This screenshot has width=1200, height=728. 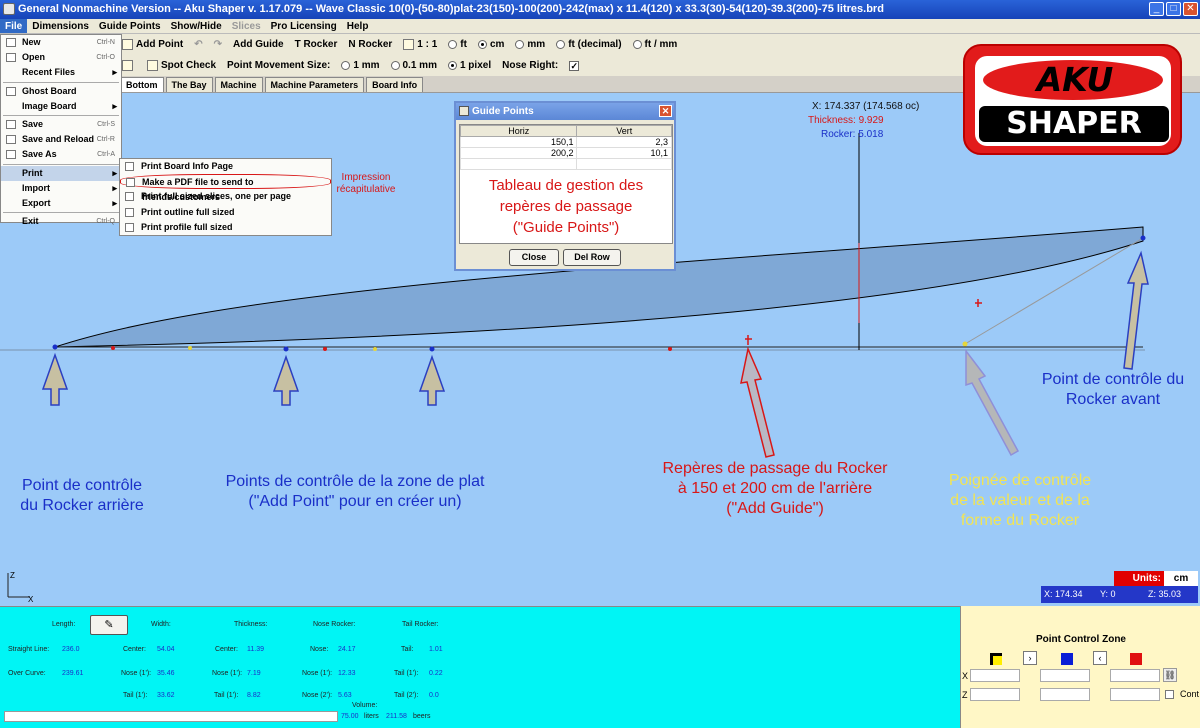 I want to click on menu-item-new: New Ctrl-N, so click(x=61, y=42).